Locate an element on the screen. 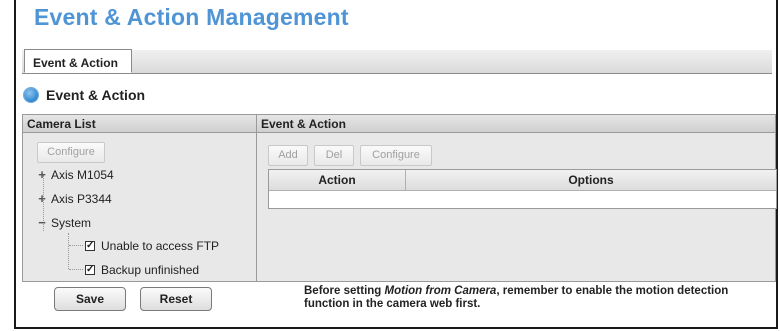  tree-item-backup-unfinished: ✓ Backup unfinished is located at coordinates (142, 270).